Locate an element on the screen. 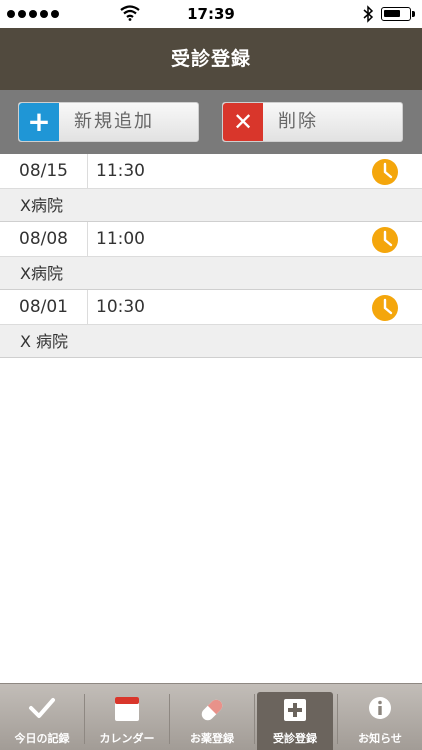 This screenshot has height=750, width=422. tab-today-record: 今日の記録 is located at coordinates (42, 717).